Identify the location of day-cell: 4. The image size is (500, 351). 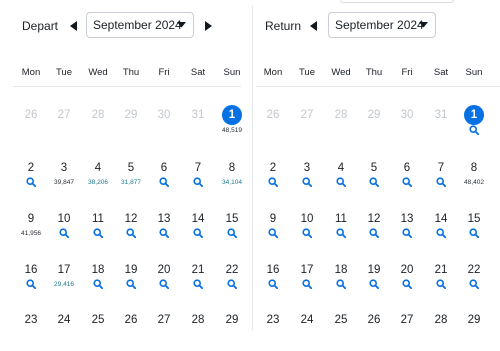
(341, 180).